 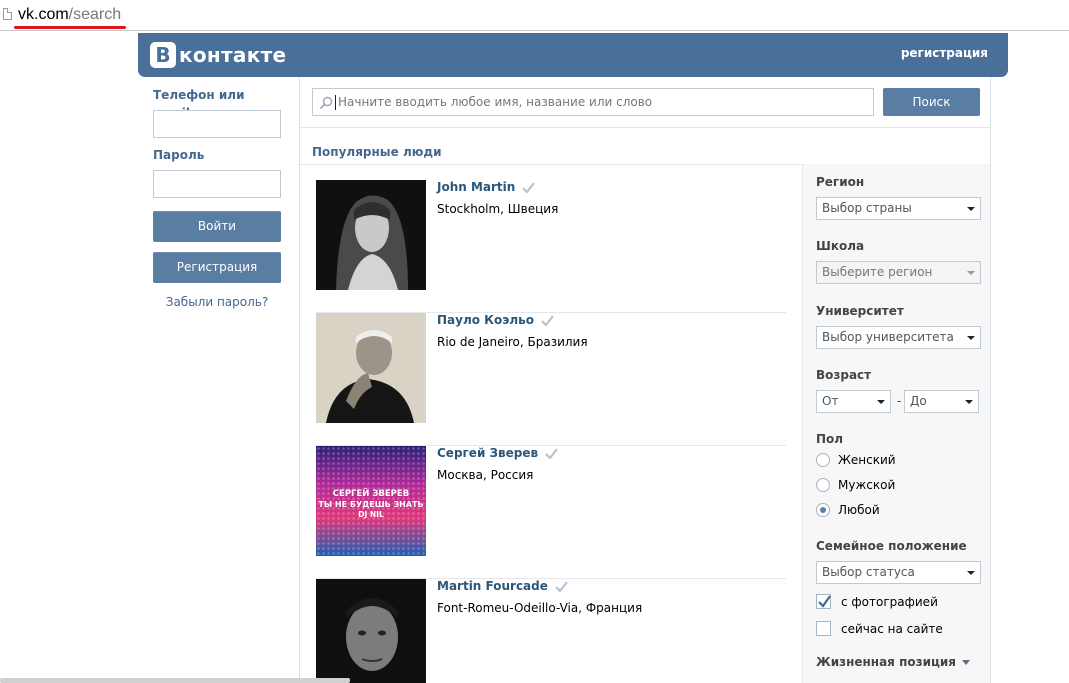 What do you see at coordinates (893, 662) in the screenshot?
I see `life-position-toggle: Жизненная позиция` at bounding box center [893, 662].